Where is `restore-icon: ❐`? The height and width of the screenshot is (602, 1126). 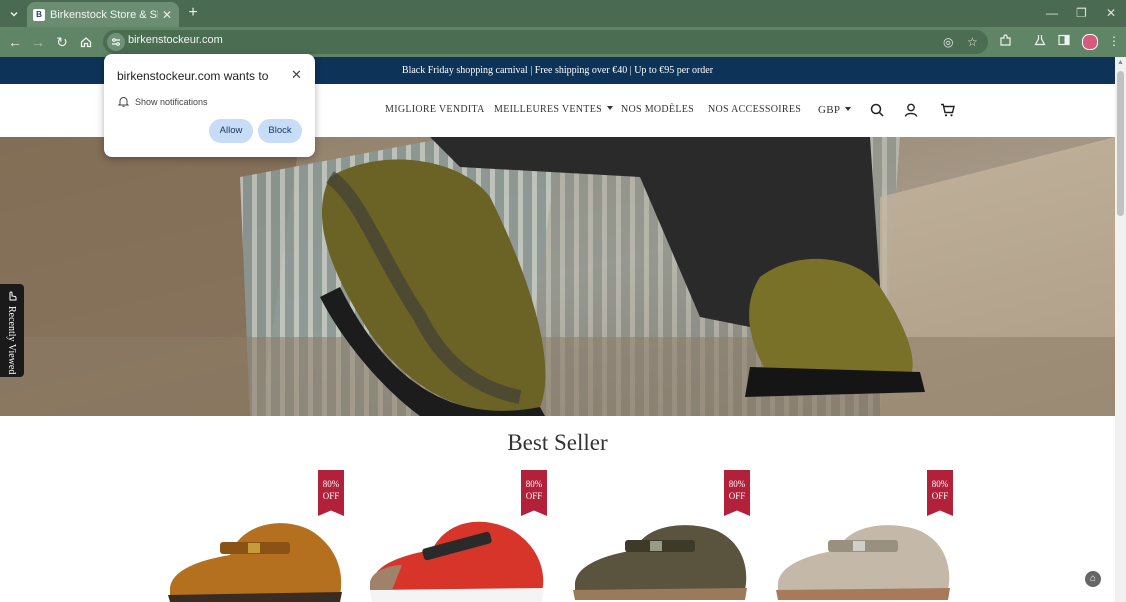 restore-icon: ❐ is located at coordinates (1081, 13).